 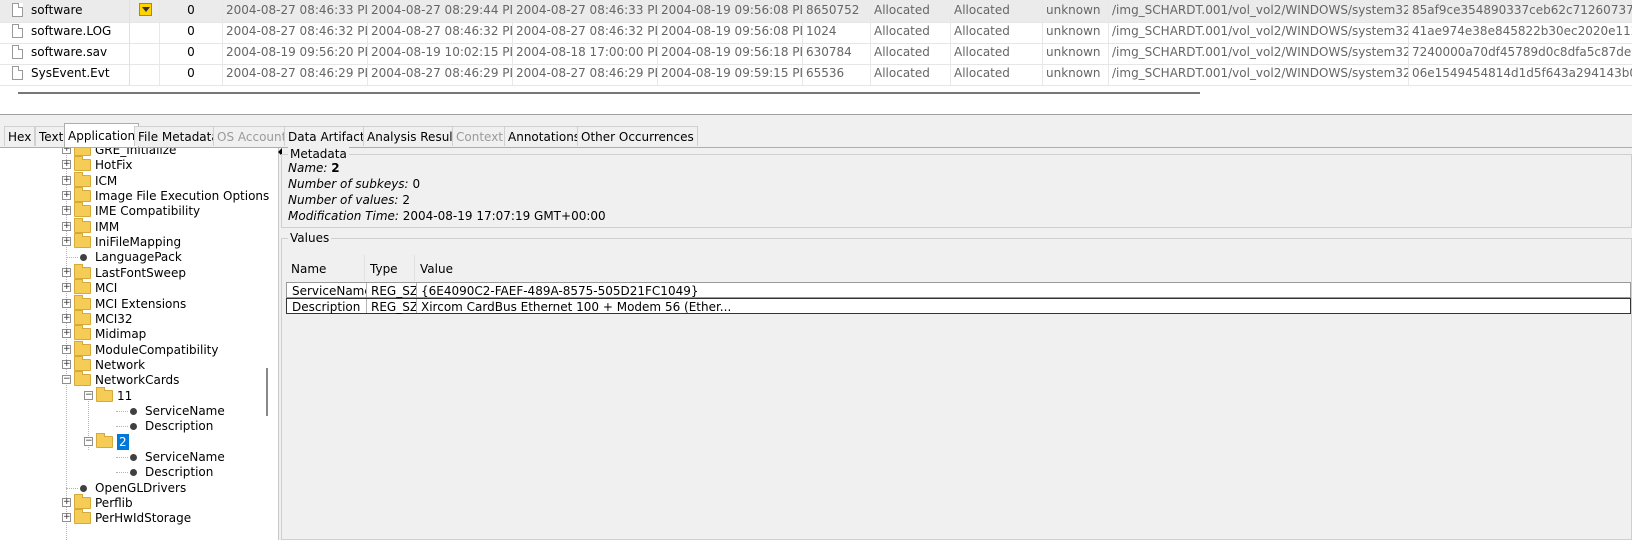 I want to click on horizontal-scrollbar, so click(x=609, y=93).